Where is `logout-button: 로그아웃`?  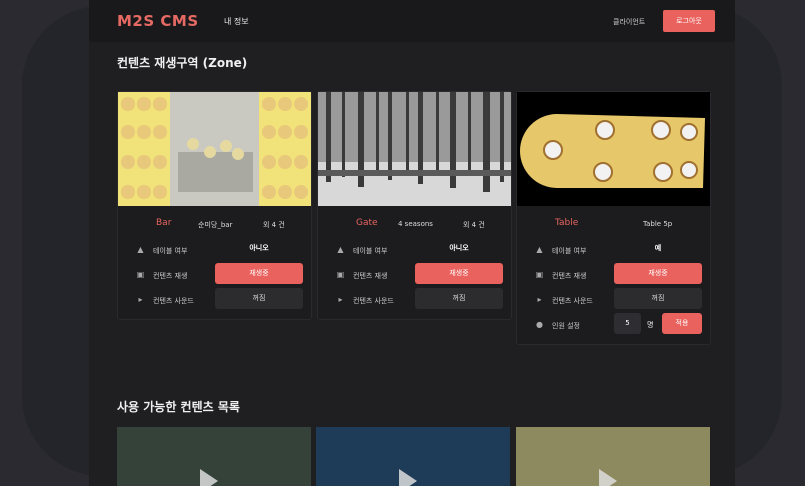 logout-button: 로그아웃 is located at coordinates (689, 21).